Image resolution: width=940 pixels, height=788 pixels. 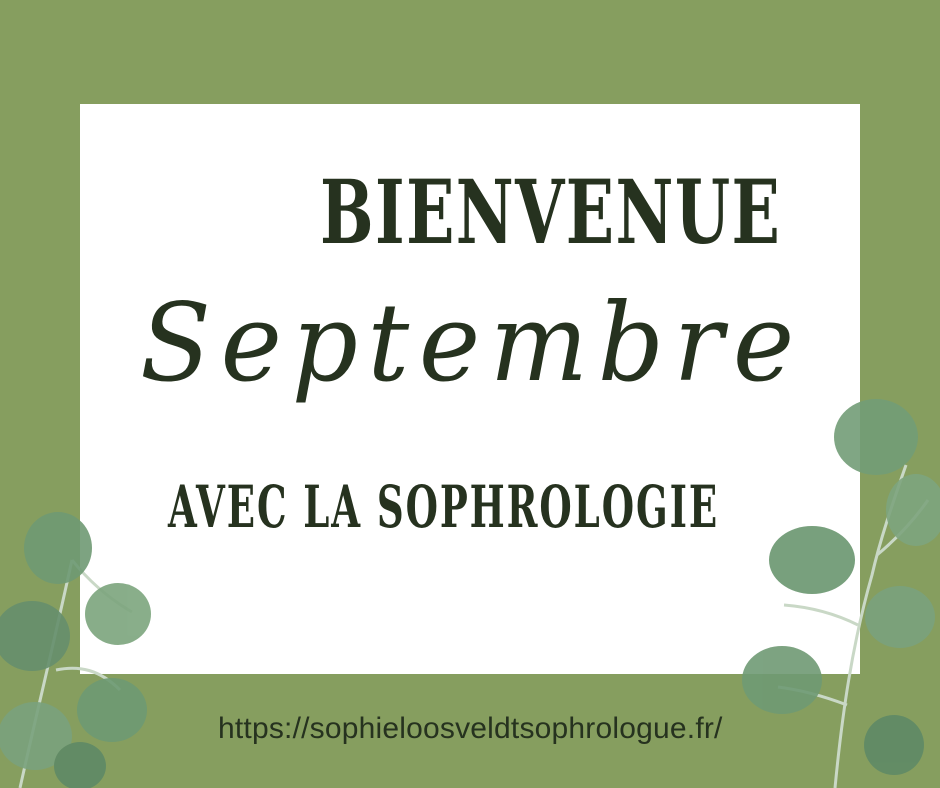 What do you see at coordinates (472, 343) in the screenshot?
I see `title-septembre: Septembre` at bounding box center [472, 343].